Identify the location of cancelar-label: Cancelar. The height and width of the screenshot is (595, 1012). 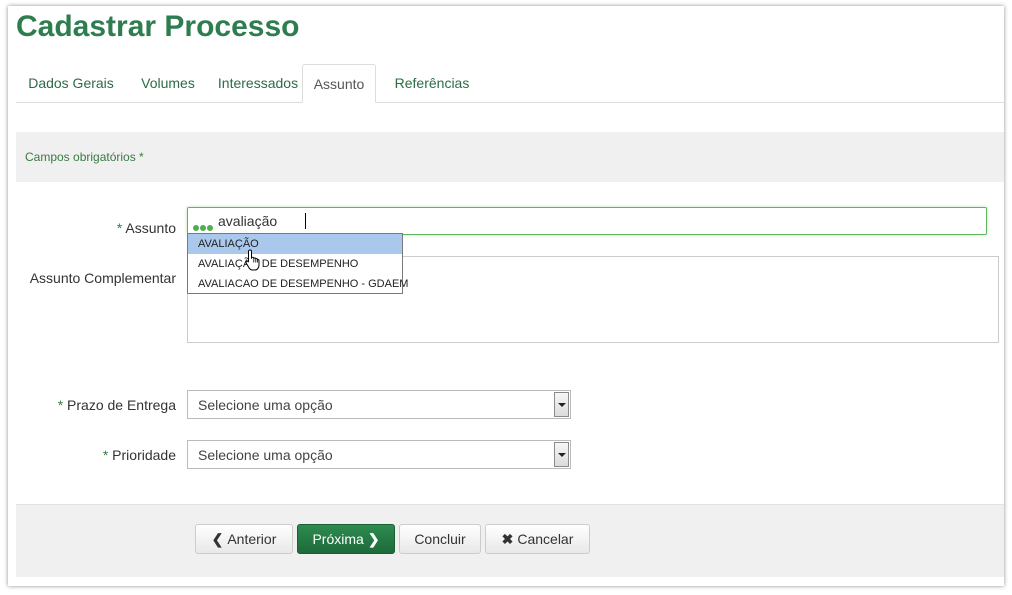
(545, 539).